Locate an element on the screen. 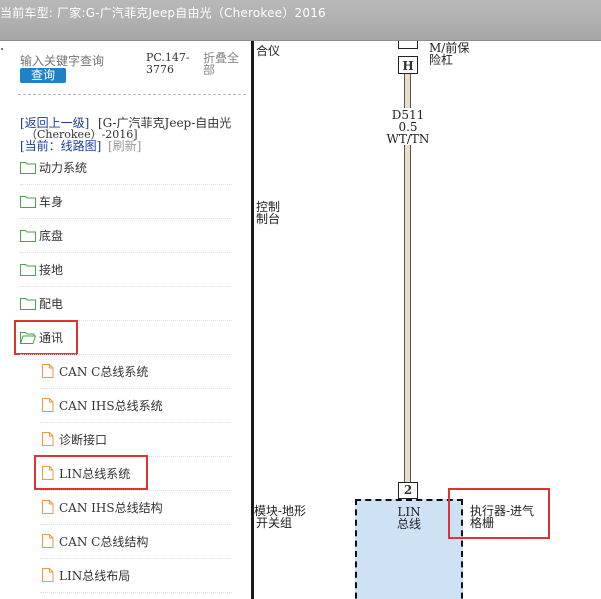 The image size is (601, 599). tree-doc-can-c-system: CAN C总线系统 is located at coordinates (135, 371).